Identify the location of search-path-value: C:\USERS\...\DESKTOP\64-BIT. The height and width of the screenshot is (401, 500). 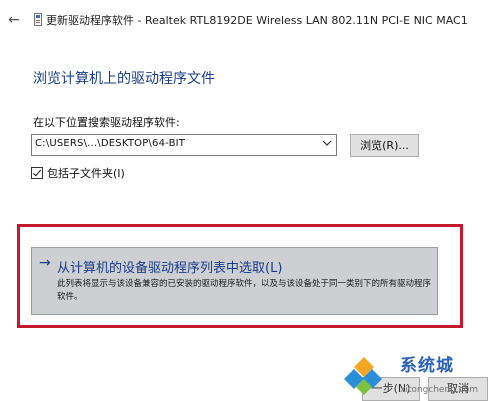
(110, 143).